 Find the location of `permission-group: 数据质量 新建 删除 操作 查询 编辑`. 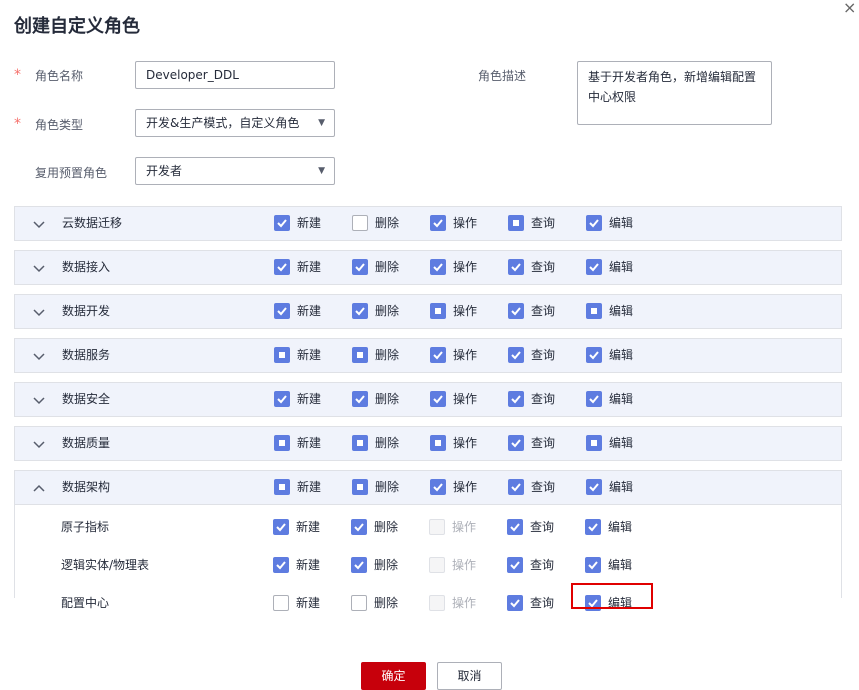

permission-group: 数据质量 新建 删除 操作 查询 编辑 is located at coordinates (428, 443).